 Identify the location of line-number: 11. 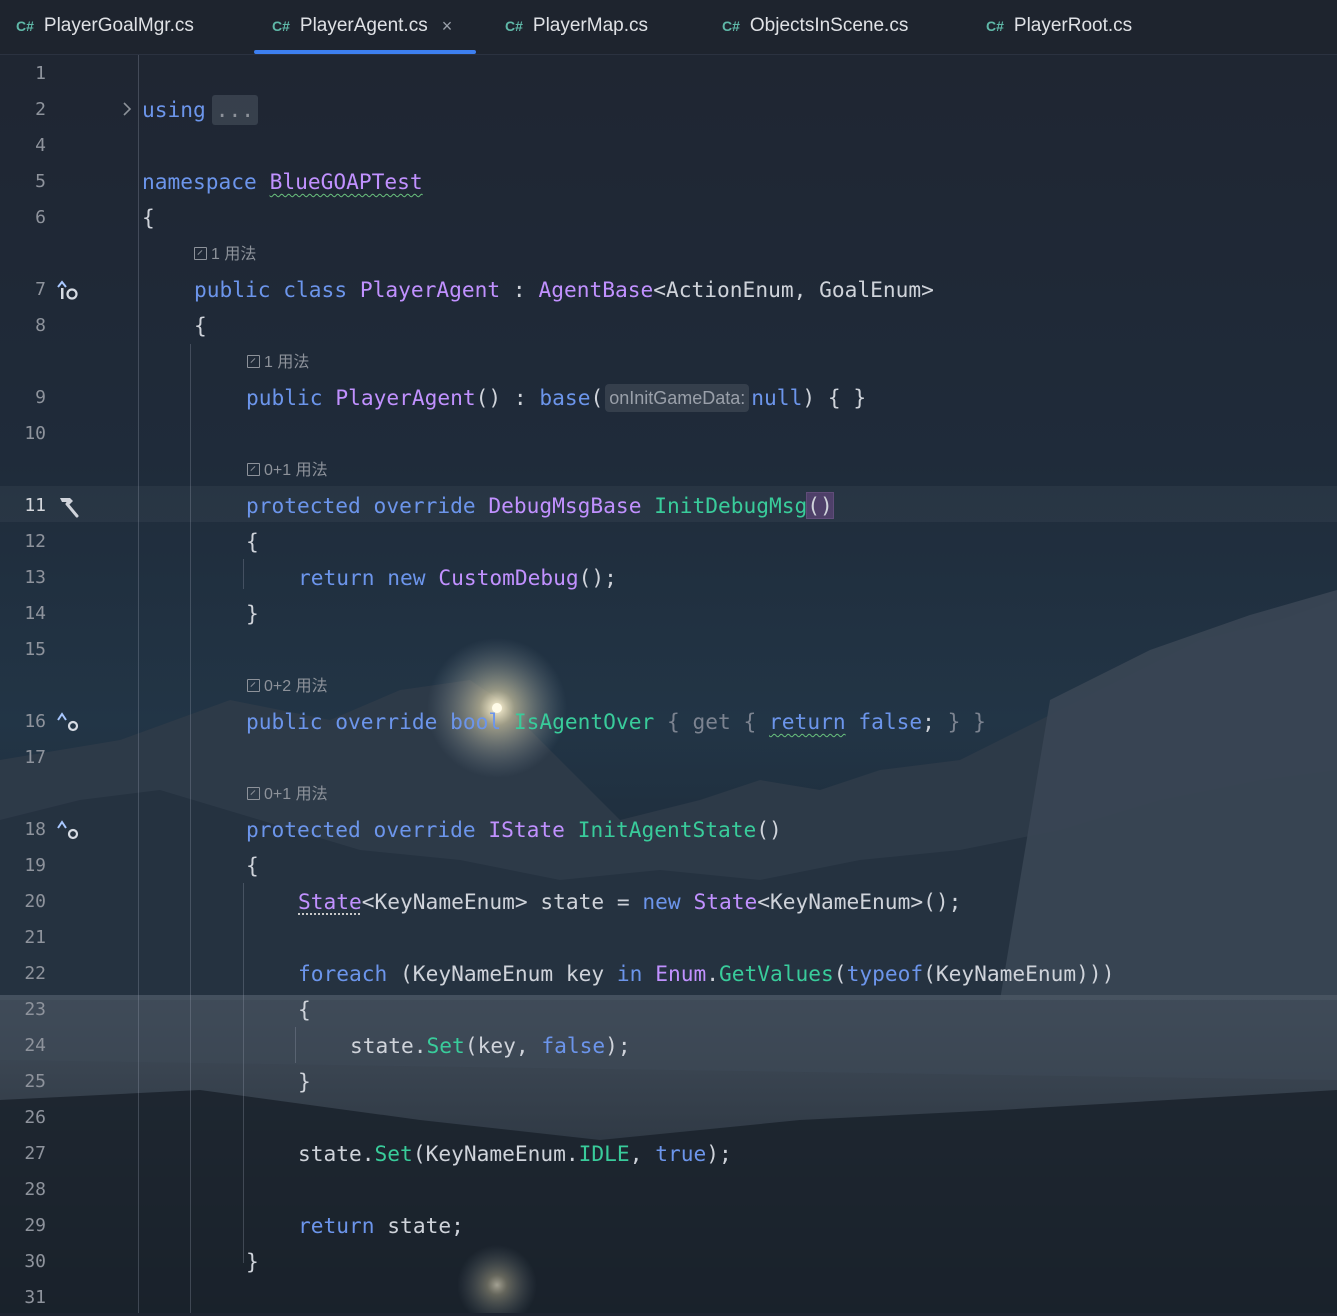
(35, 505).